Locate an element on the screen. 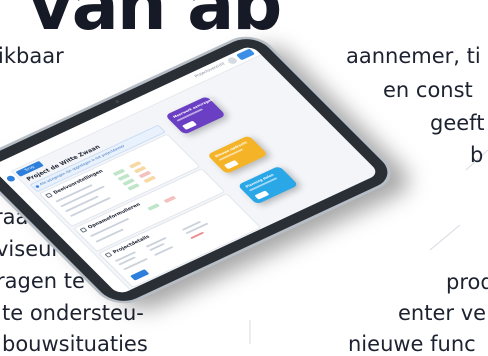 The width and height of the screenshot is (488, 356). card-title: Meerwerk aanvragen is located at coordinates (193, 108).